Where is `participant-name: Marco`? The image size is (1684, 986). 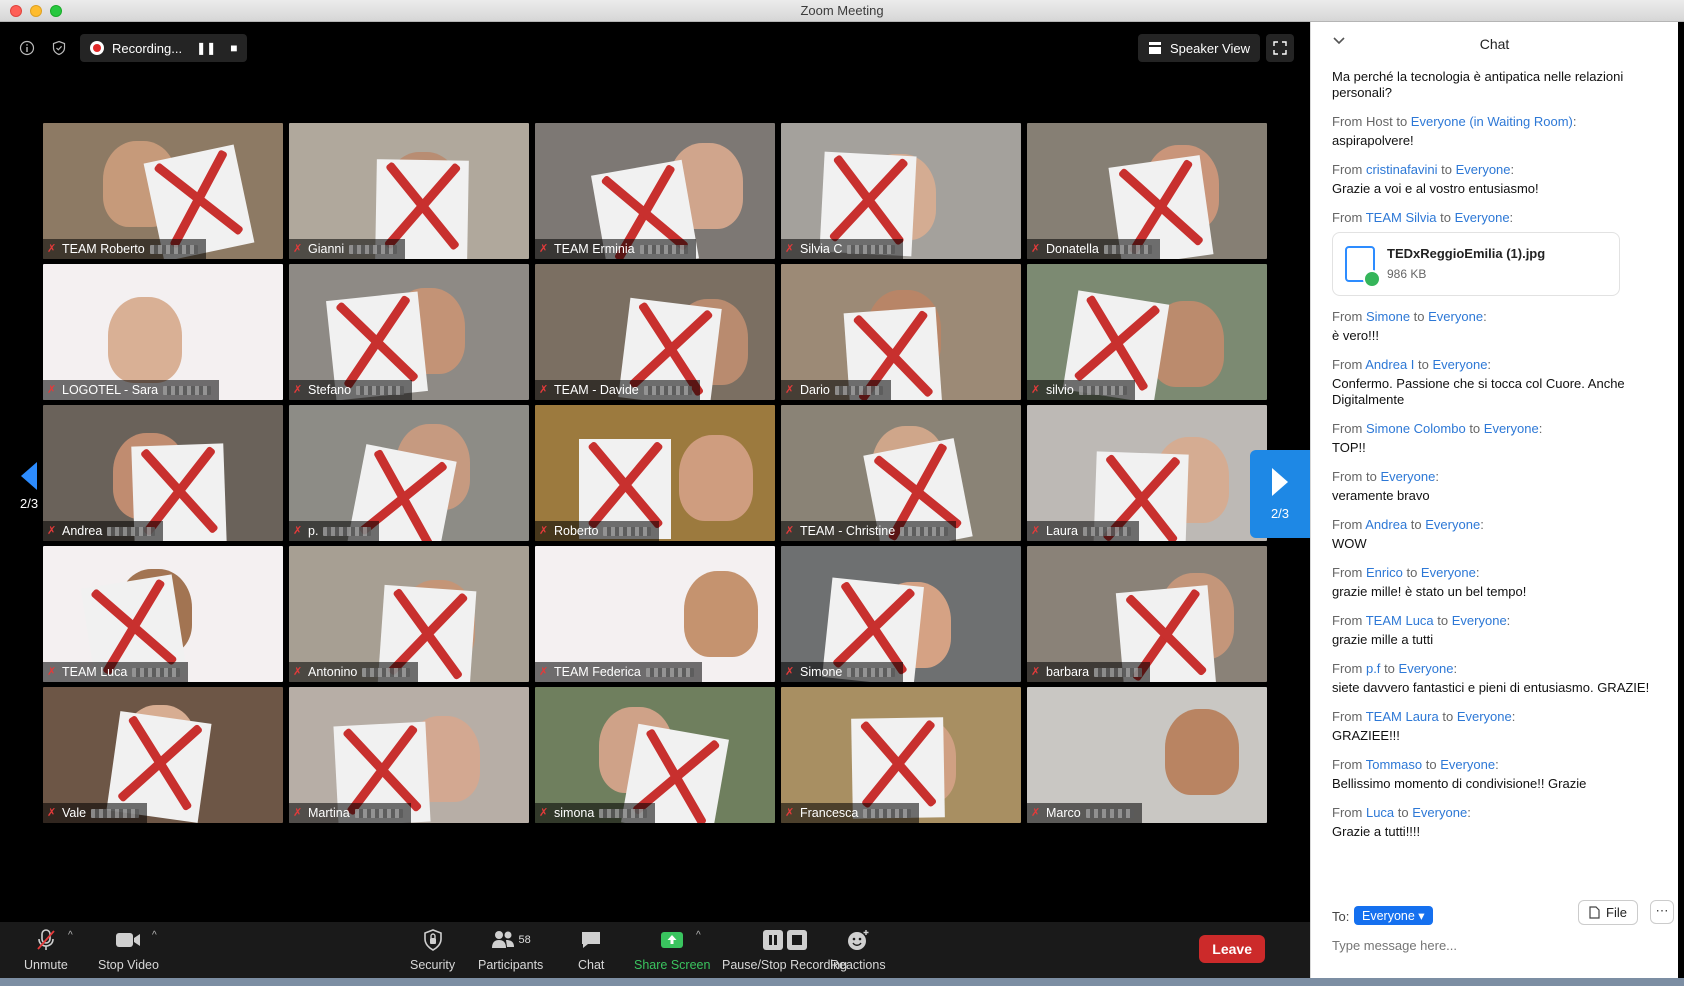
participant-name: Marco is located at coordinates (1063, 813).